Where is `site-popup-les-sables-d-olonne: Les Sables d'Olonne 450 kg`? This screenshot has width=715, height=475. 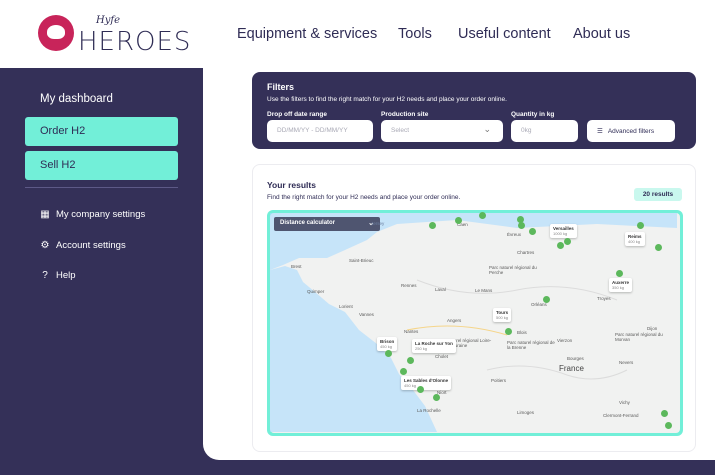 site-popup-les-sables-d-olonne: Les Sables d'Olonne 450 kg is located at coordinates (426, 383).